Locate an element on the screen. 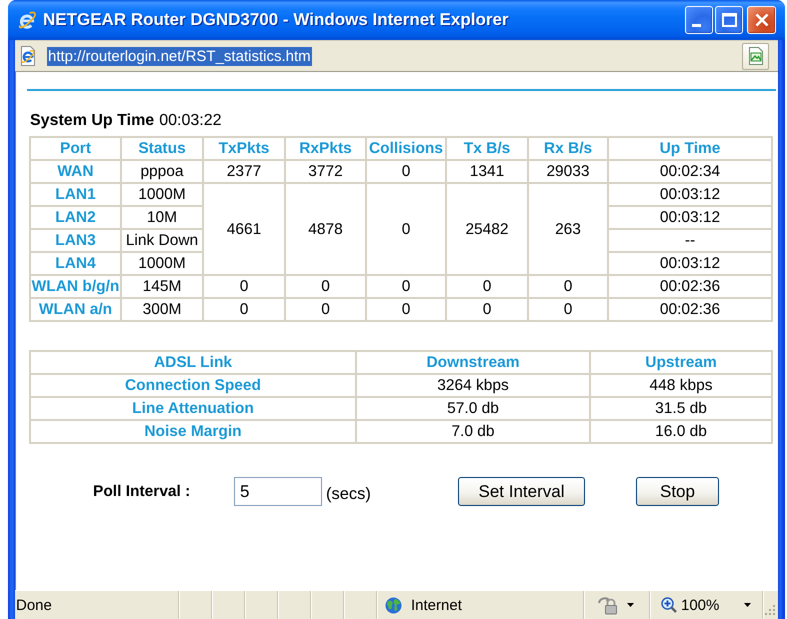 The width and height of the screenshot is (787, 619). security-button is located at coordinates (615, 605).